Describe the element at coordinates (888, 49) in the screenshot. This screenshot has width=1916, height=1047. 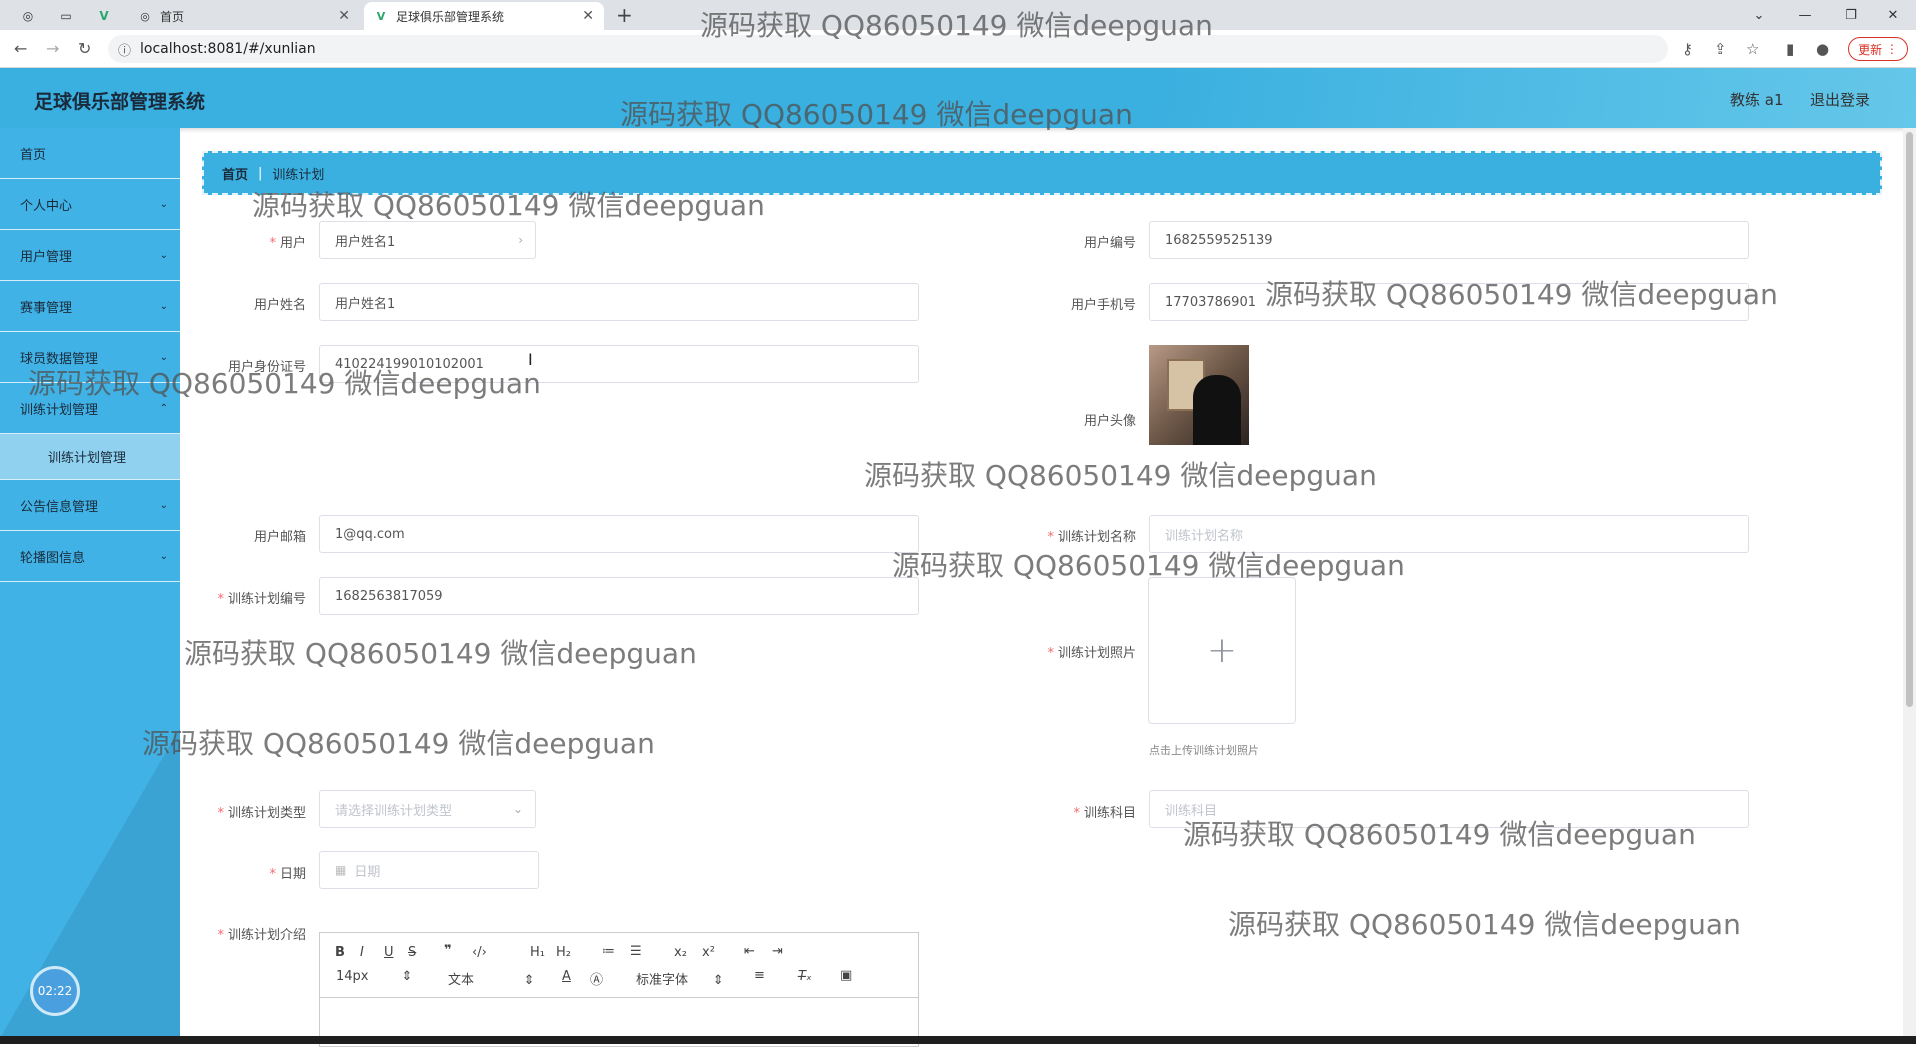
I see `url-field: ⓘ localhost:8081/#/xunlian` at that location.